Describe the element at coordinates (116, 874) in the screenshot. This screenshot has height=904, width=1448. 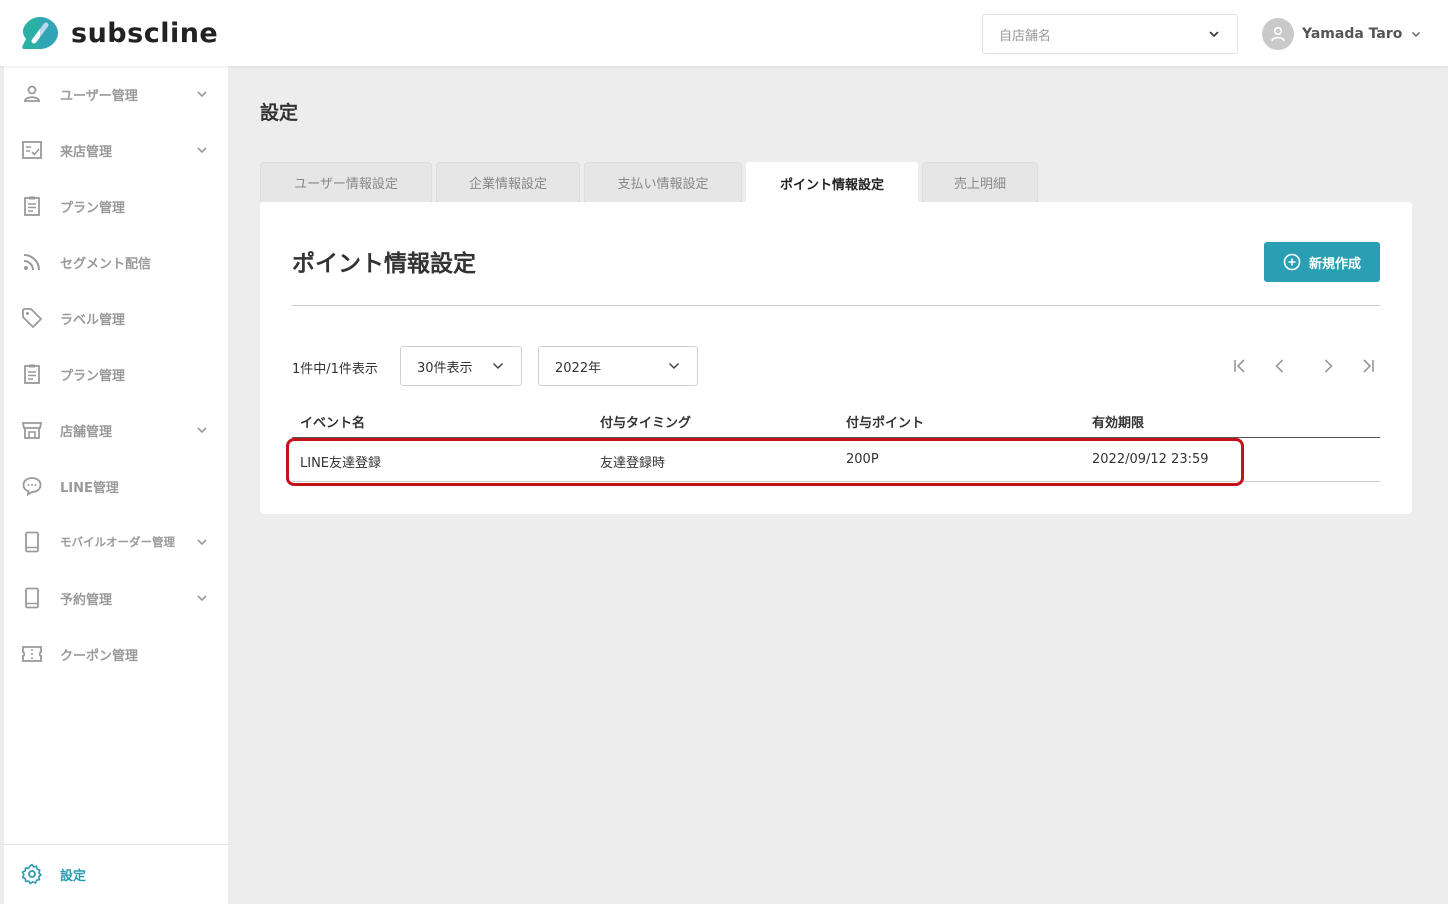
I see `sidebar-item-settings: 設定` at that location.